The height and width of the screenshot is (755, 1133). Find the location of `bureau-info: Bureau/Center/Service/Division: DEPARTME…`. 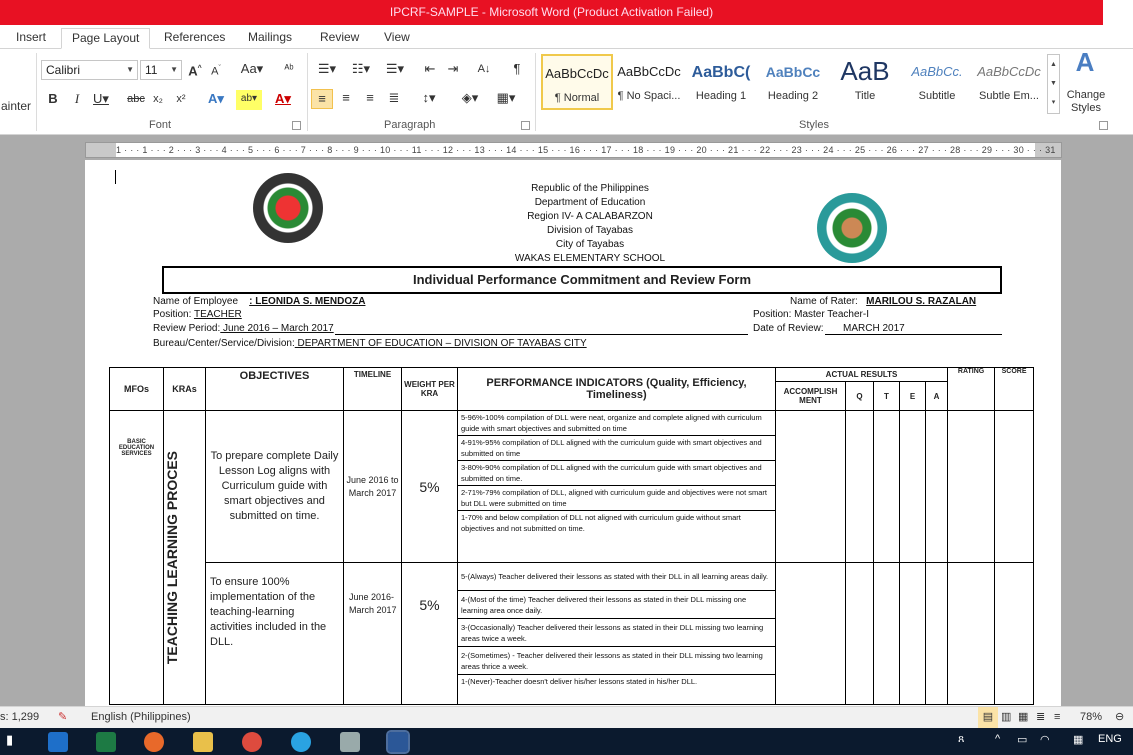

bureau-info: Bureau/Center/Service/Division: DEPARTME… is located at coordinates (370, 343).